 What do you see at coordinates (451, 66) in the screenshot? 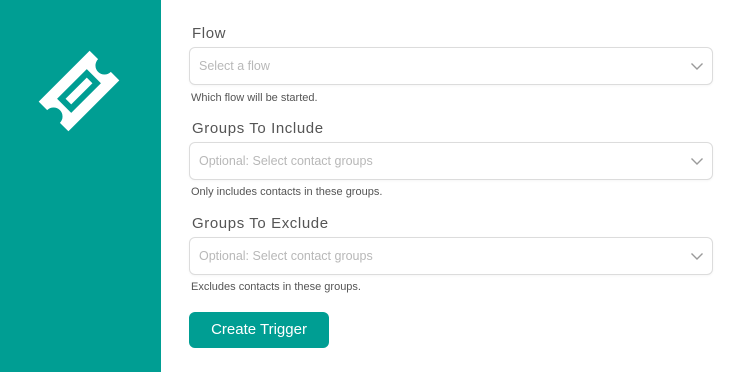
I see `flow-select: Select a flow` at bounding box center [451, 66].